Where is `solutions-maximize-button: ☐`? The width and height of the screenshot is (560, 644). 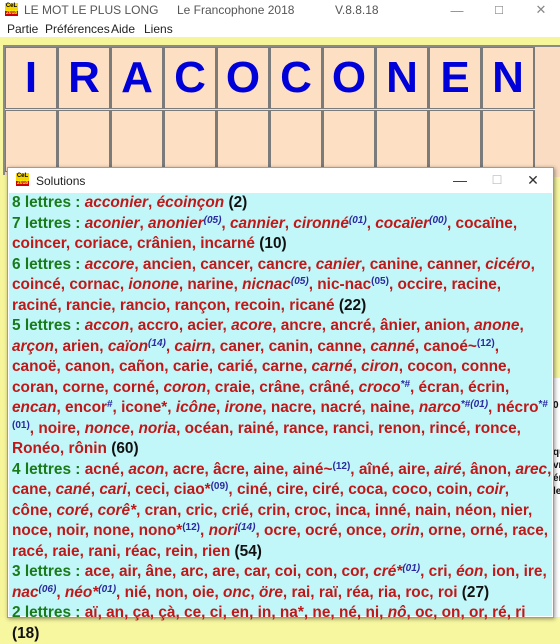 solutions-maximize-button: ☐ is located at coordinates (497, 180).